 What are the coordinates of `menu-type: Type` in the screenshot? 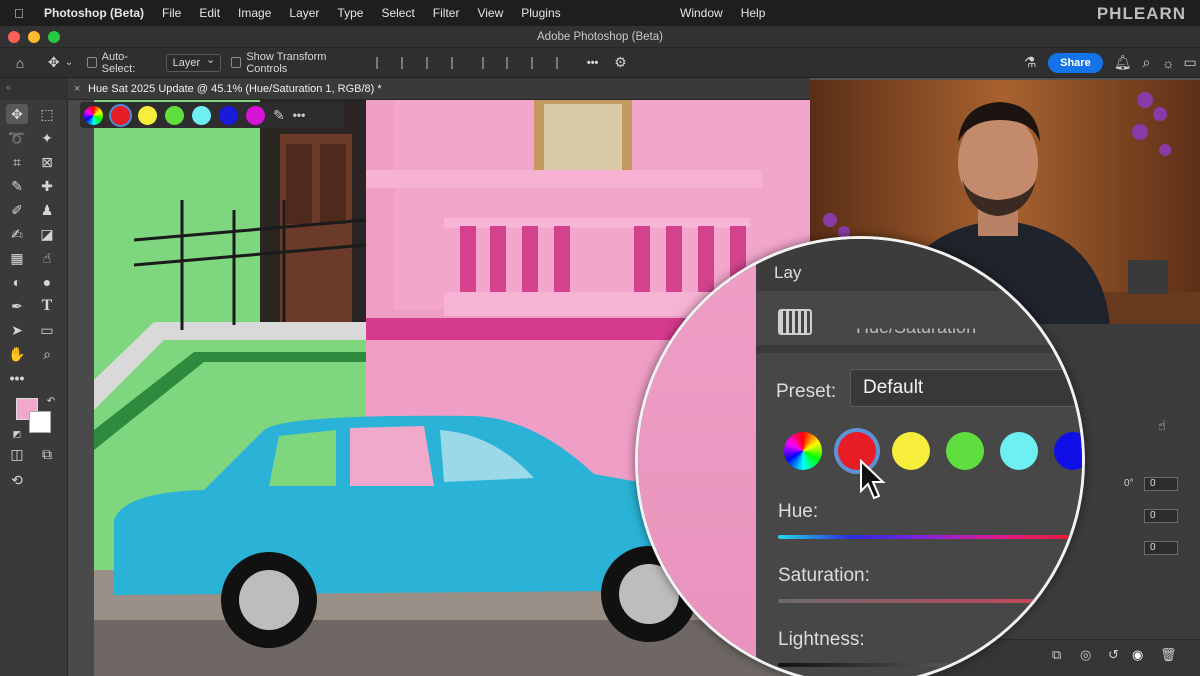 It's located at (350, 13).